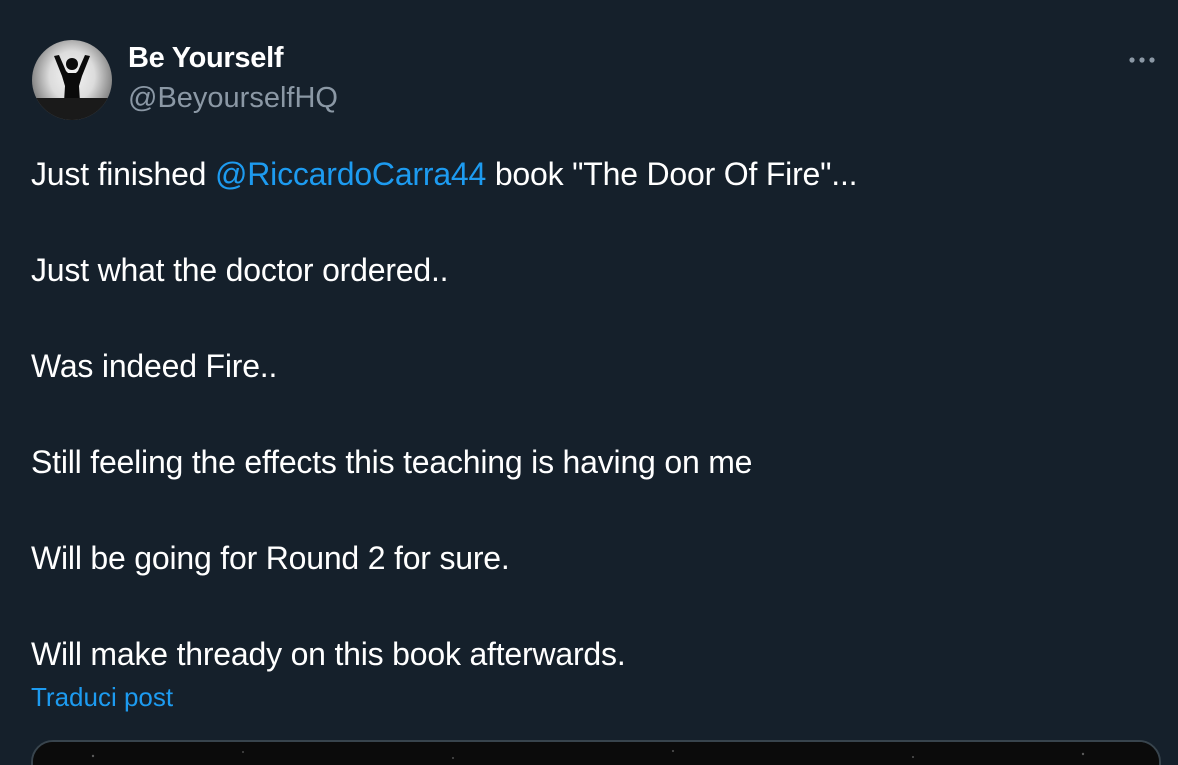  I want to click on translate-post-link: Traduci post, so click(102, 697).